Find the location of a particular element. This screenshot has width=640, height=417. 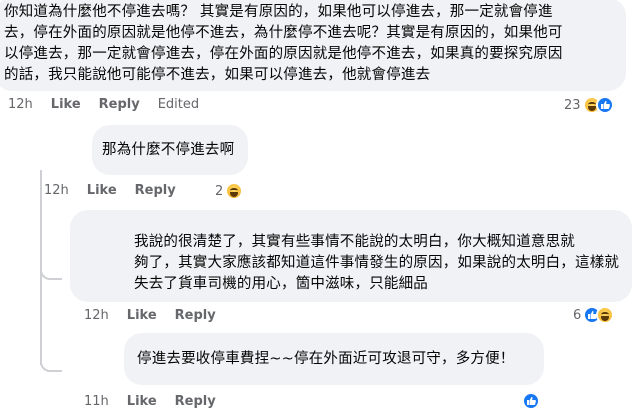

comment-text-line: 失去了貨車司機的用心，箇中滋味，只能細品 is located at coordinates (281, 284).